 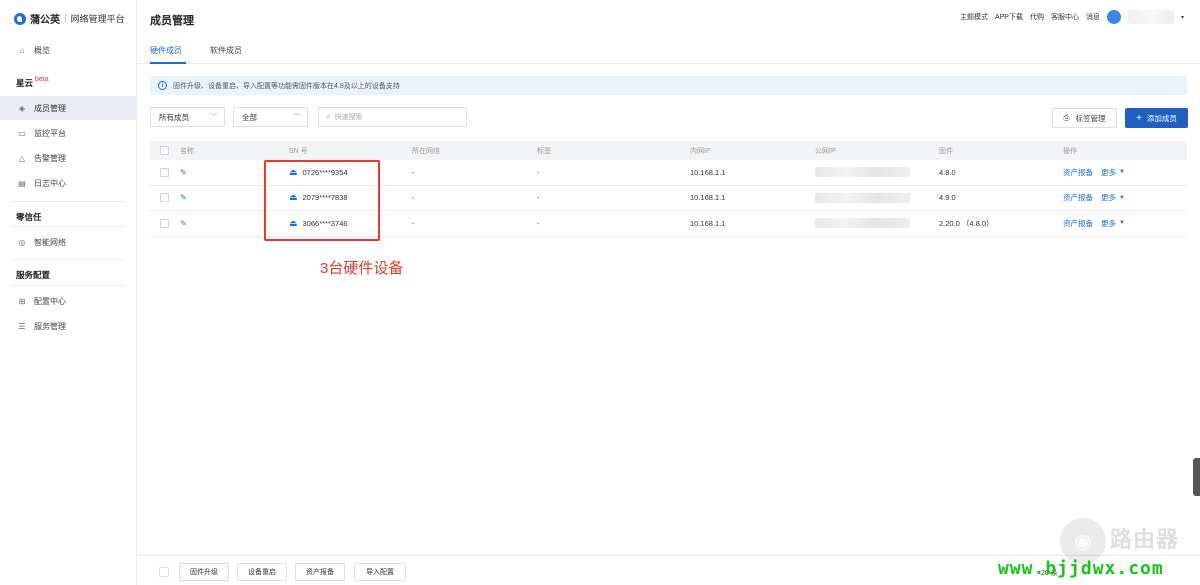 I want to click on sidebar-item-label: 告警管理, so click(x=50, y=158).